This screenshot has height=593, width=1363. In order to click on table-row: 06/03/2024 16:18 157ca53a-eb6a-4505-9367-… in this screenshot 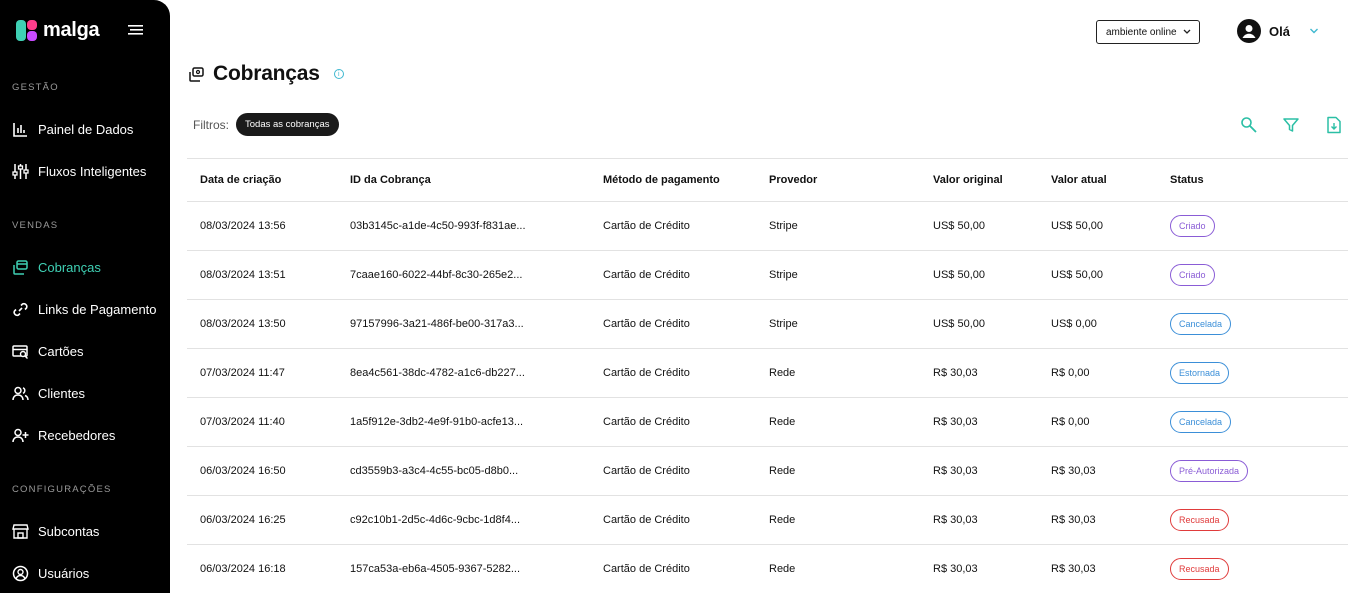, I will do `click(767, 569)`.